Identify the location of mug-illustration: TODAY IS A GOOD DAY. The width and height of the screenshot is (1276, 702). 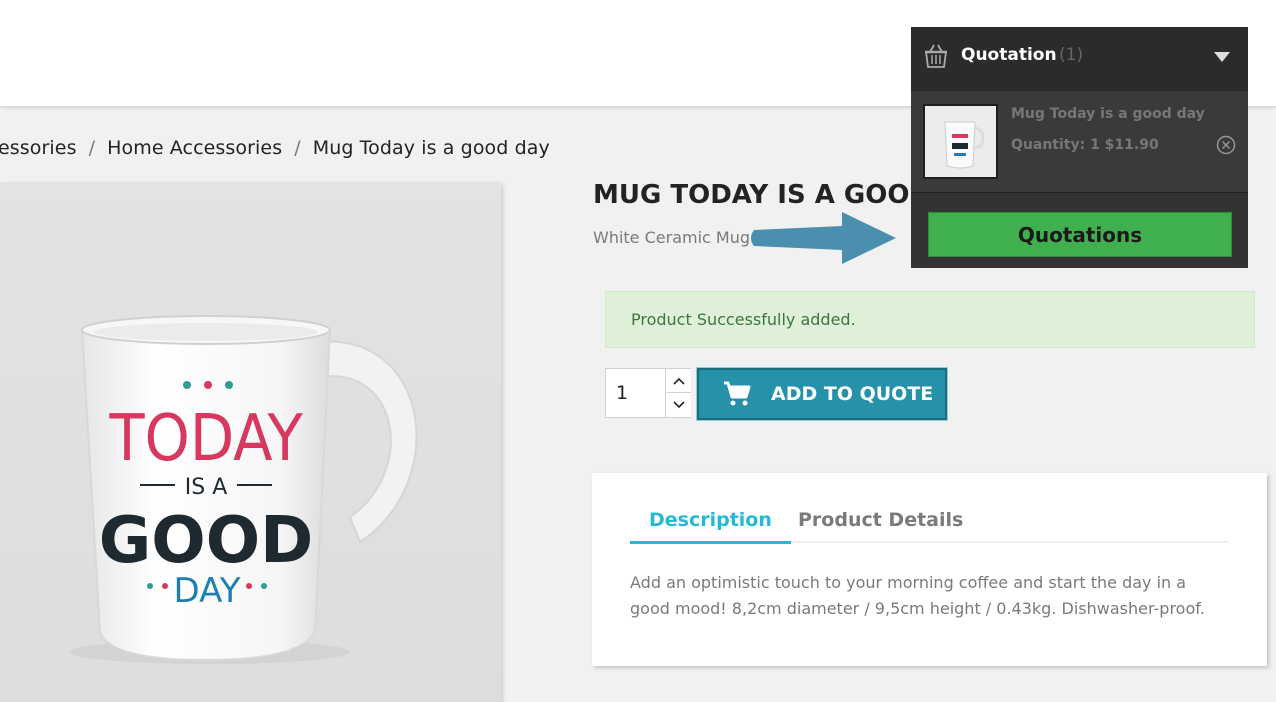
(244, 489).